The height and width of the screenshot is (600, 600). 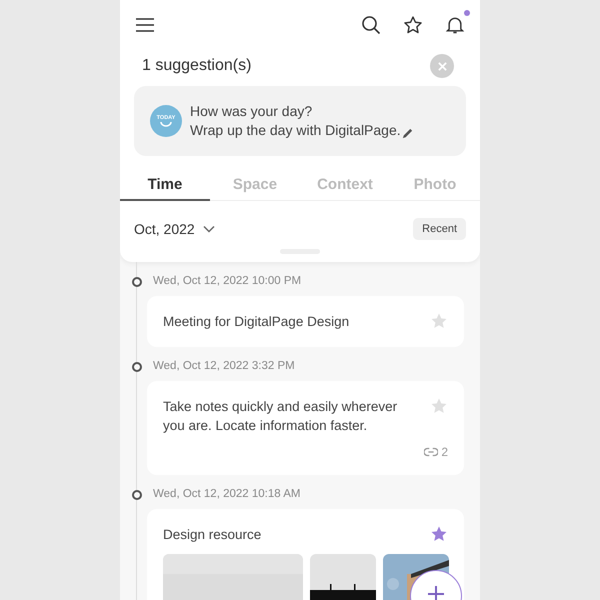 I want to click on entry-date: Wed, Oct 12, 2022 3:32 PM, so click(x=224, y=366).